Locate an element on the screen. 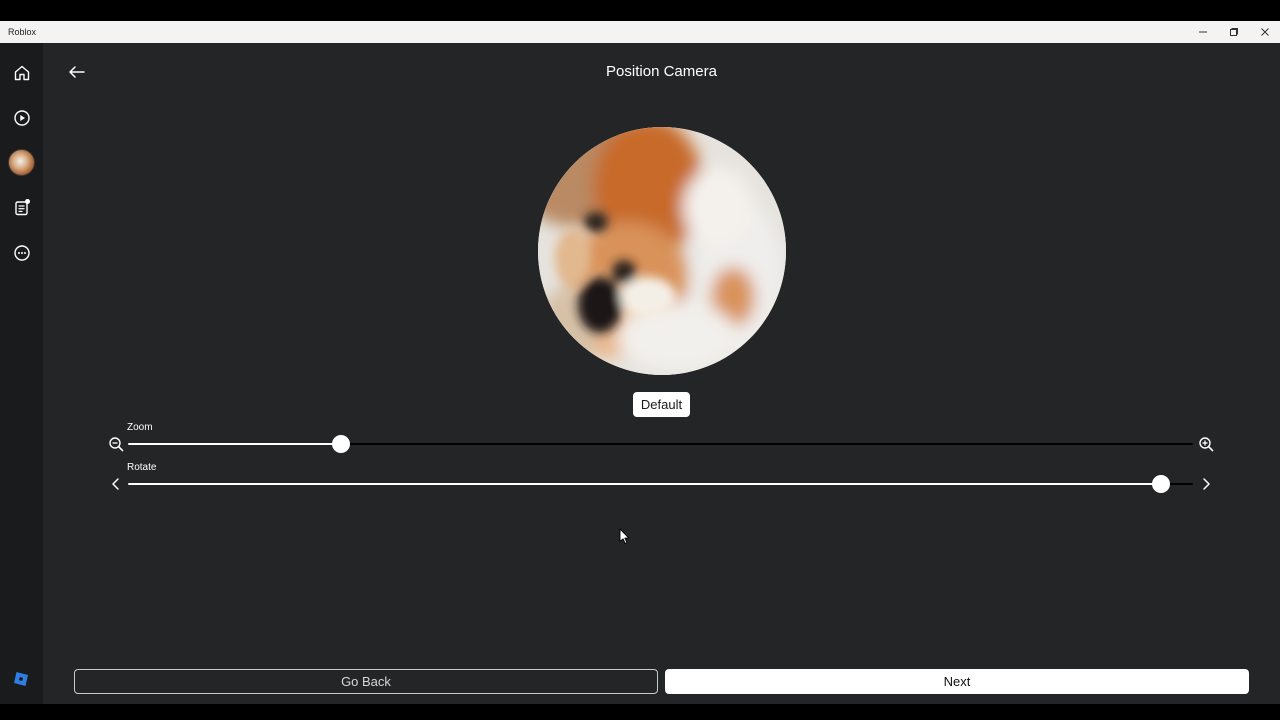 This screenshot has width=1280, height=720. chevron-right-icon is located at coordinates (1206, 484).